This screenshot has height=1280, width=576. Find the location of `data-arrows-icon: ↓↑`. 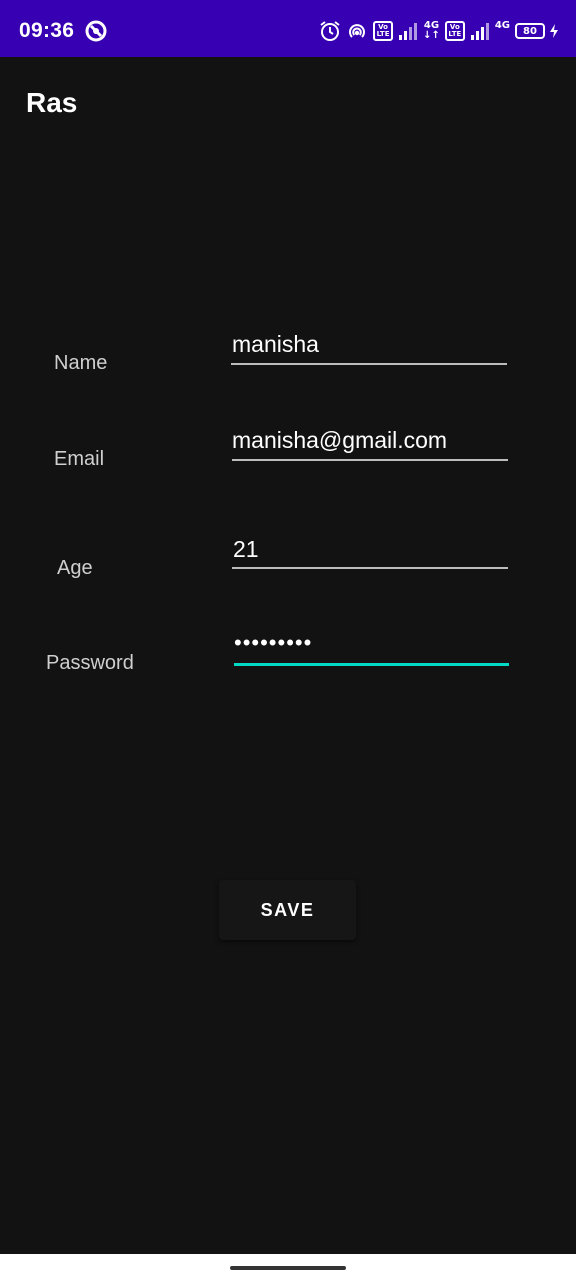

data-arrows-icon: ↓↑ is located at coordinates (431, 35).